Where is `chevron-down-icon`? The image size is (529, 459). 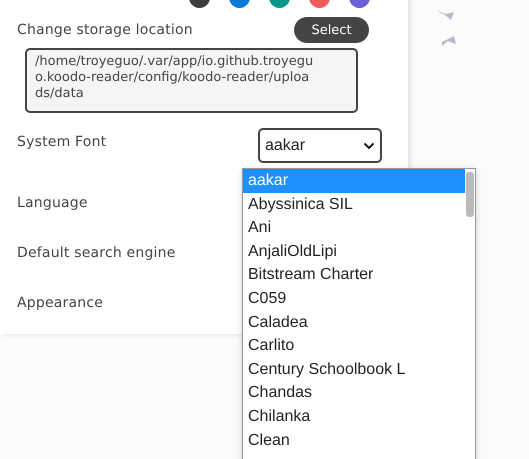
chevron-down-icon is located at coordinates (369, 146).